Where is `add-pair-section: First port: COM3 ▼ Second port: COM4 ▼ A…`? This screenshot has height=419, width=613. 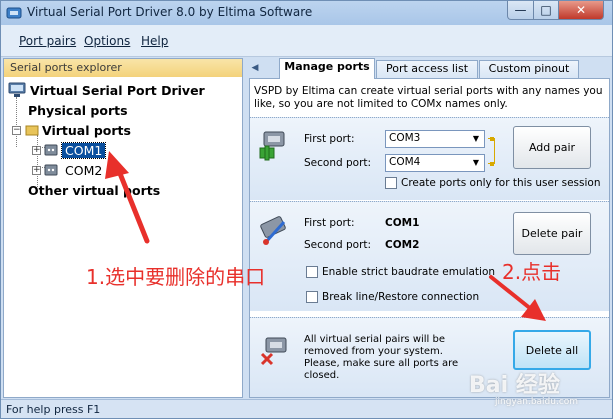 add-pair-section: First port: COM3 ▼ Second port: COM4 ▼ A… is located at coordinates (429, 158).